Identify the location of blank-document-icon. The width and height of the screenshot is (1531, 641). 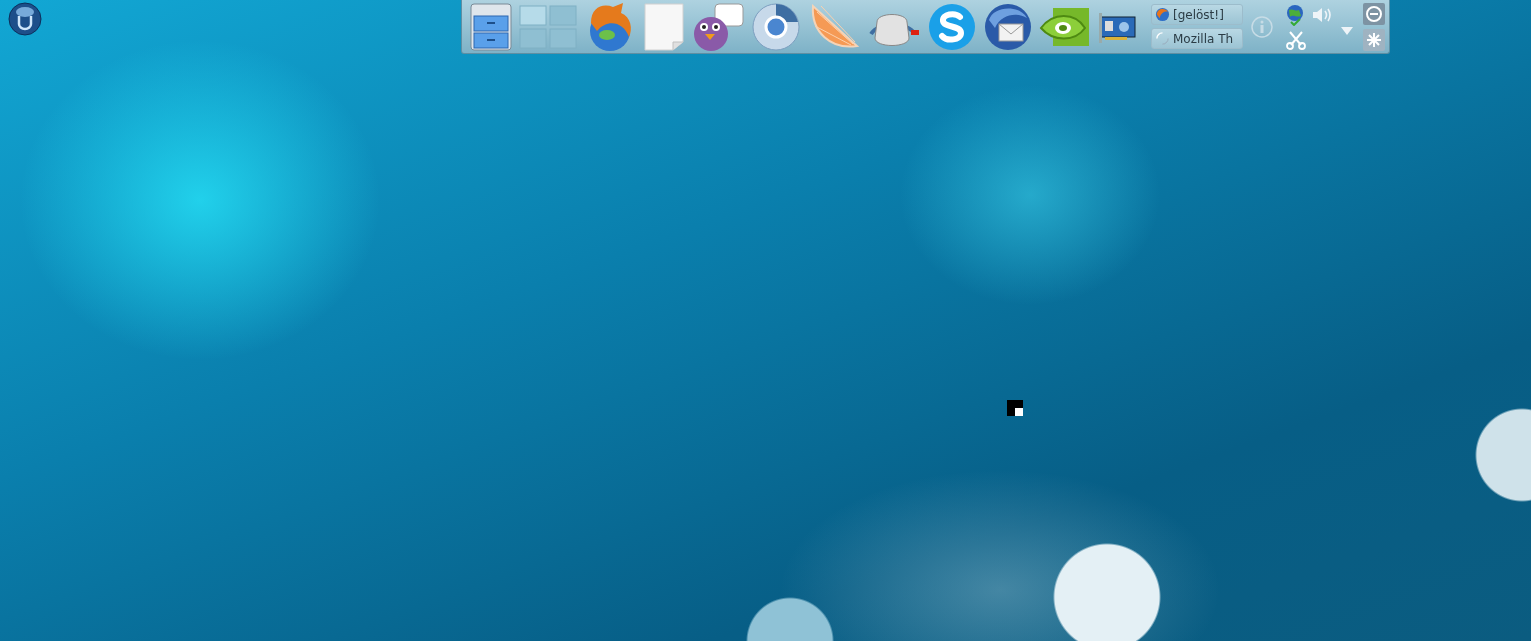
(664, 26).